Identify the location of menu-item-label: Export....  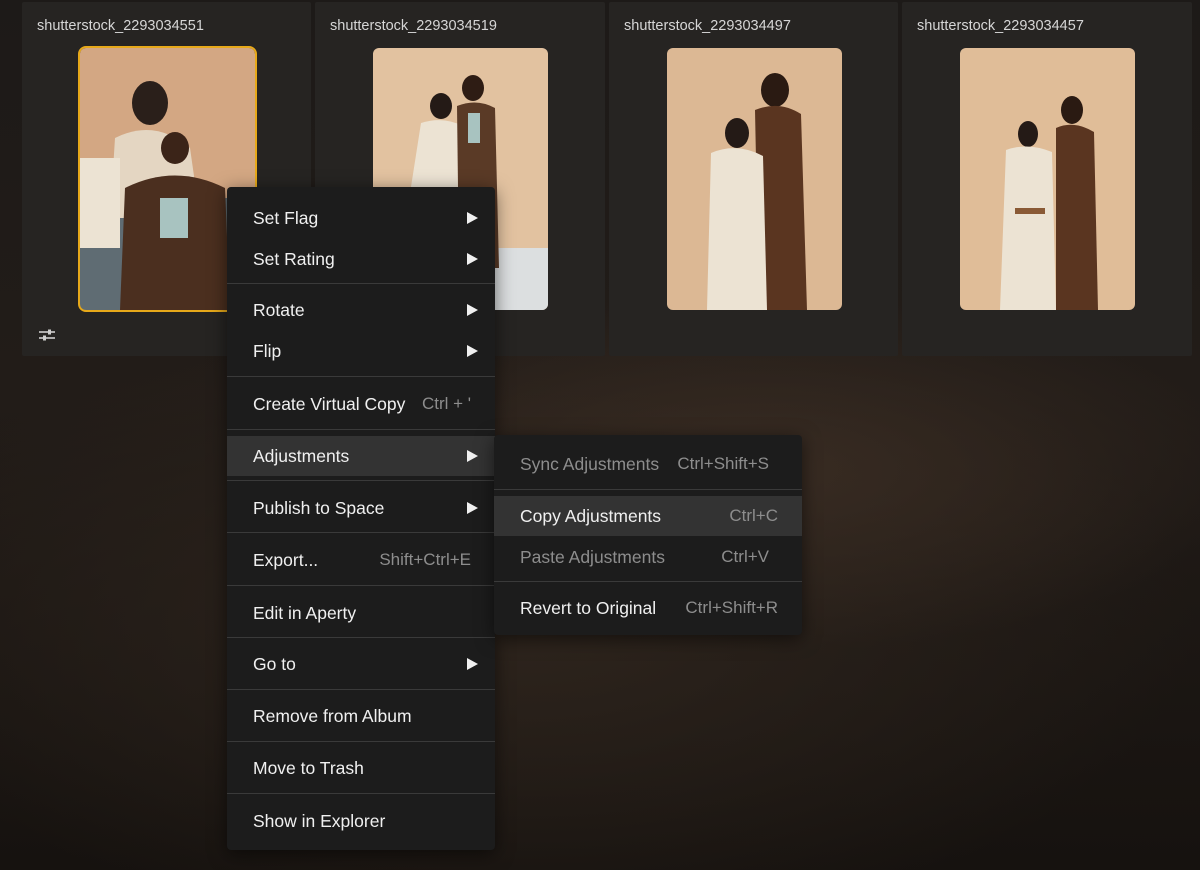
(286, 559).